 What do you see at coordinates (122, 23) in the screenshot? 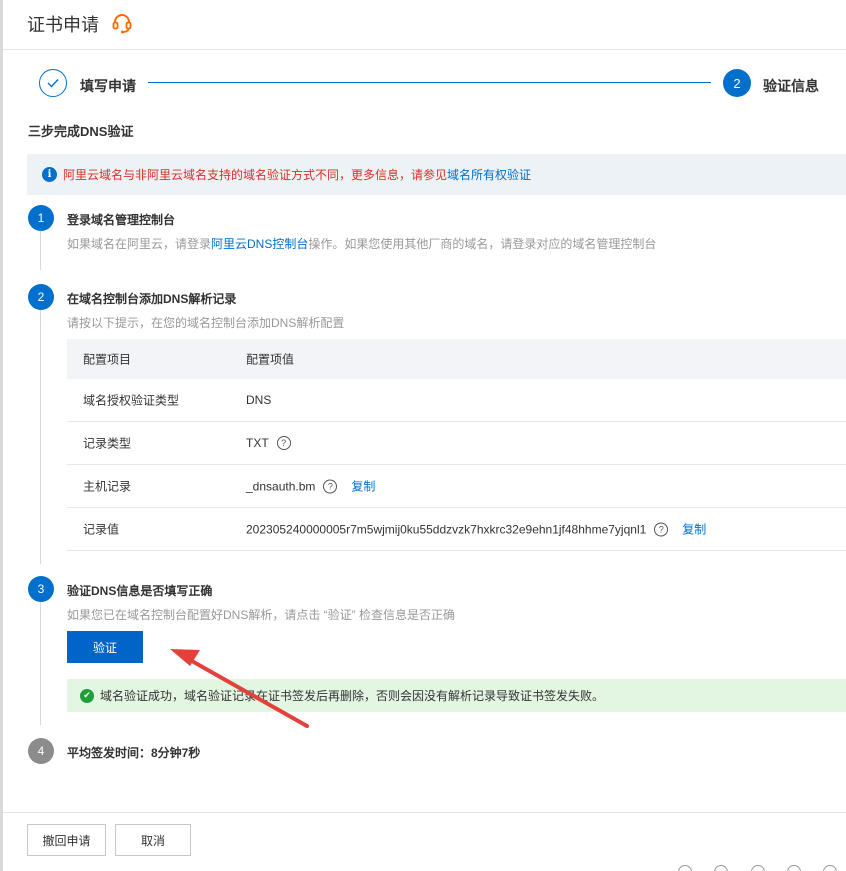
I see `headset-support-icon` at bounding box center [122, 23].